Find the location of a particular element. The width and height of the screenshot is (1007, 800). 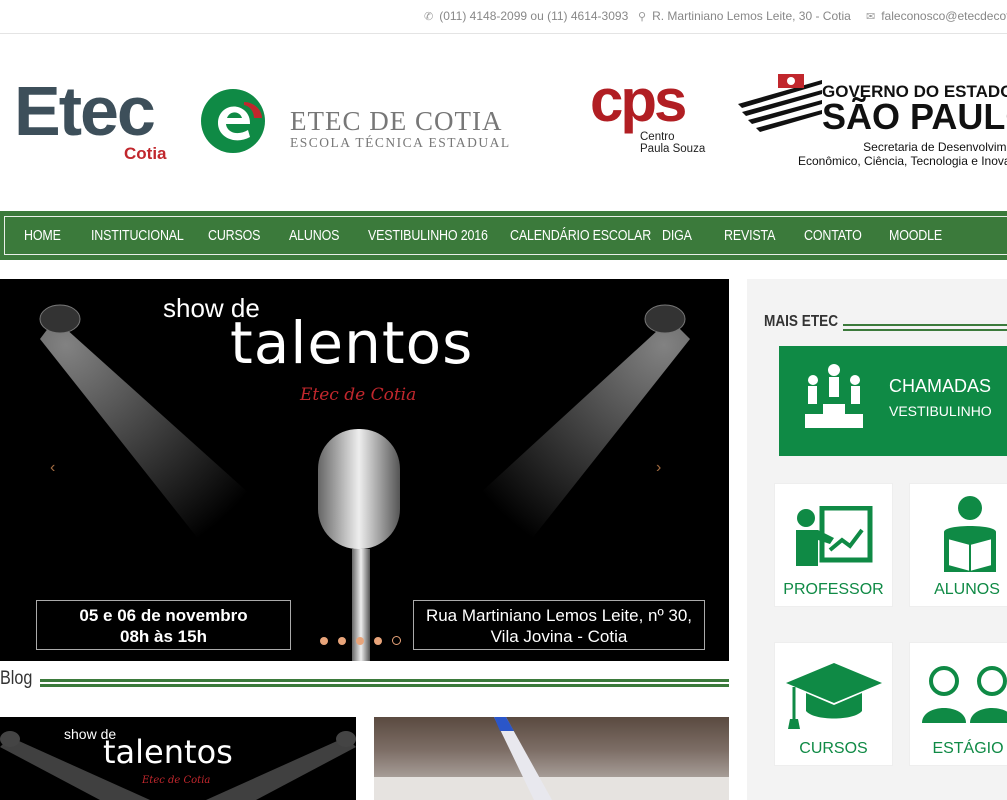

etec-logo-subtext: Cotia is located at coordinates (145, 153).